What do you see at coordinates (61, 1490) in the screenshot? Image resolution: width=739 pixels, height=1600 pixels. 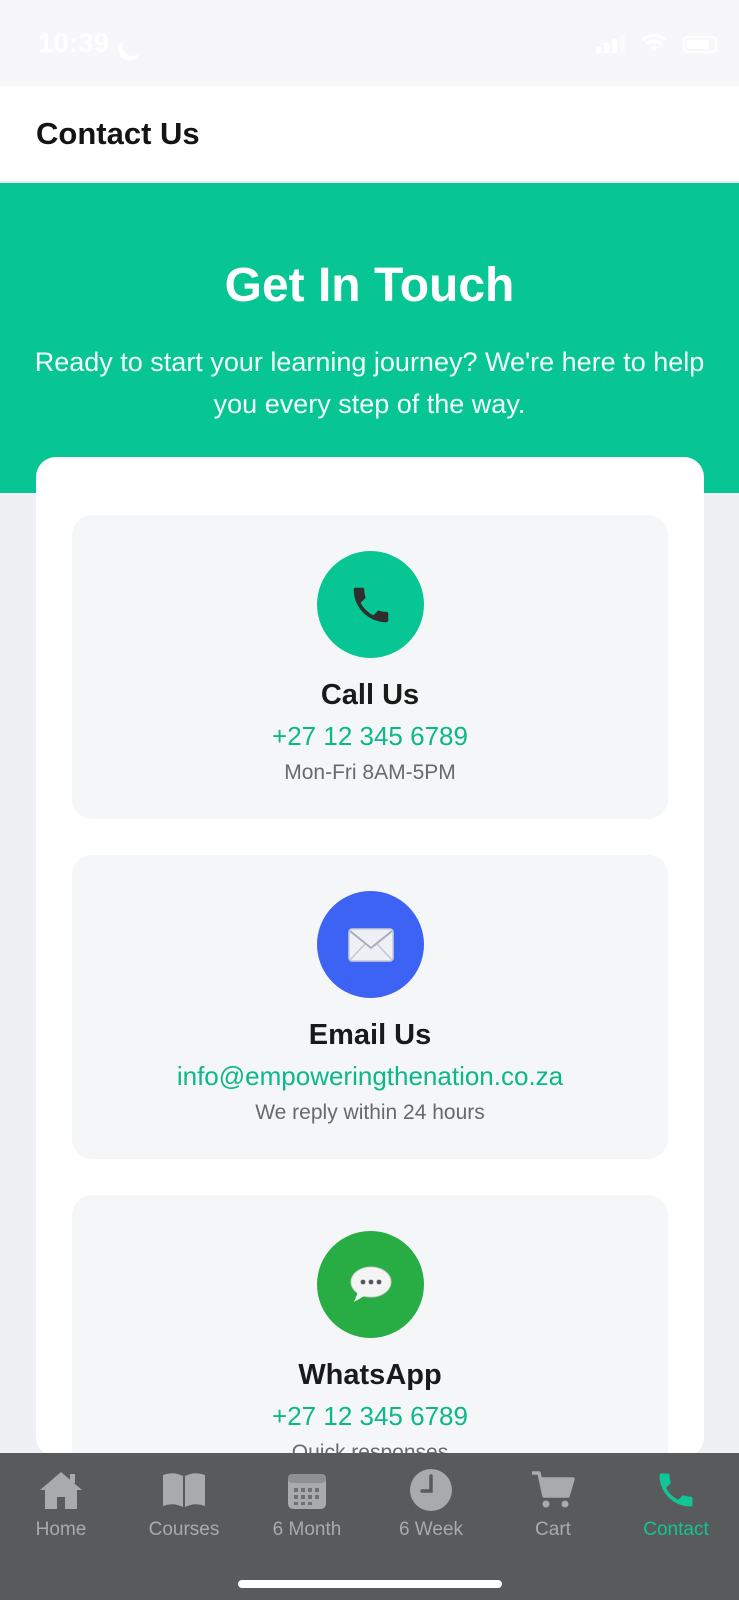 I see `home-icon` at bounding box center [61, 1490].